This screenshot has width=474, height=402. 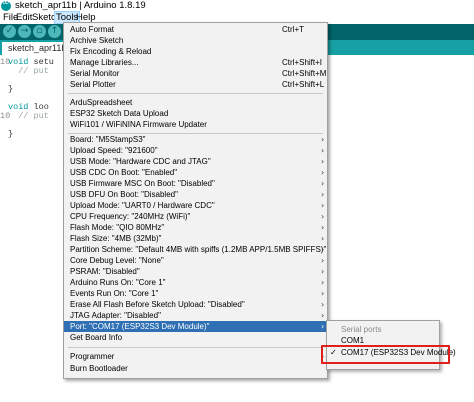 What do you see at coordinates (195, 282) in the screenshot?
I see `menu-item-arduino-runs-on: Arduino Runs On: "Core 1" ›` at bounding box center [195, 282].